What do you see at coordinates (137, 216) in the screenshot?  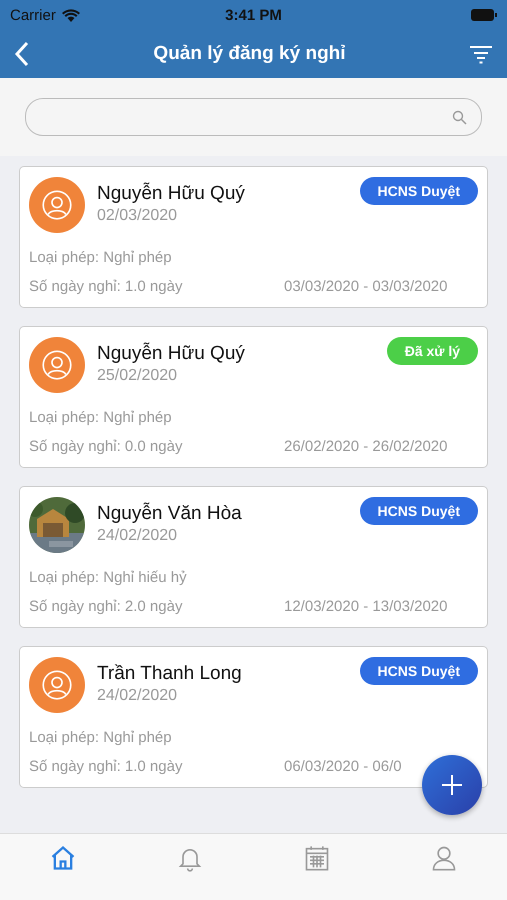 I see `request-date: 02/03/2020` at bounding box center [137, 216].